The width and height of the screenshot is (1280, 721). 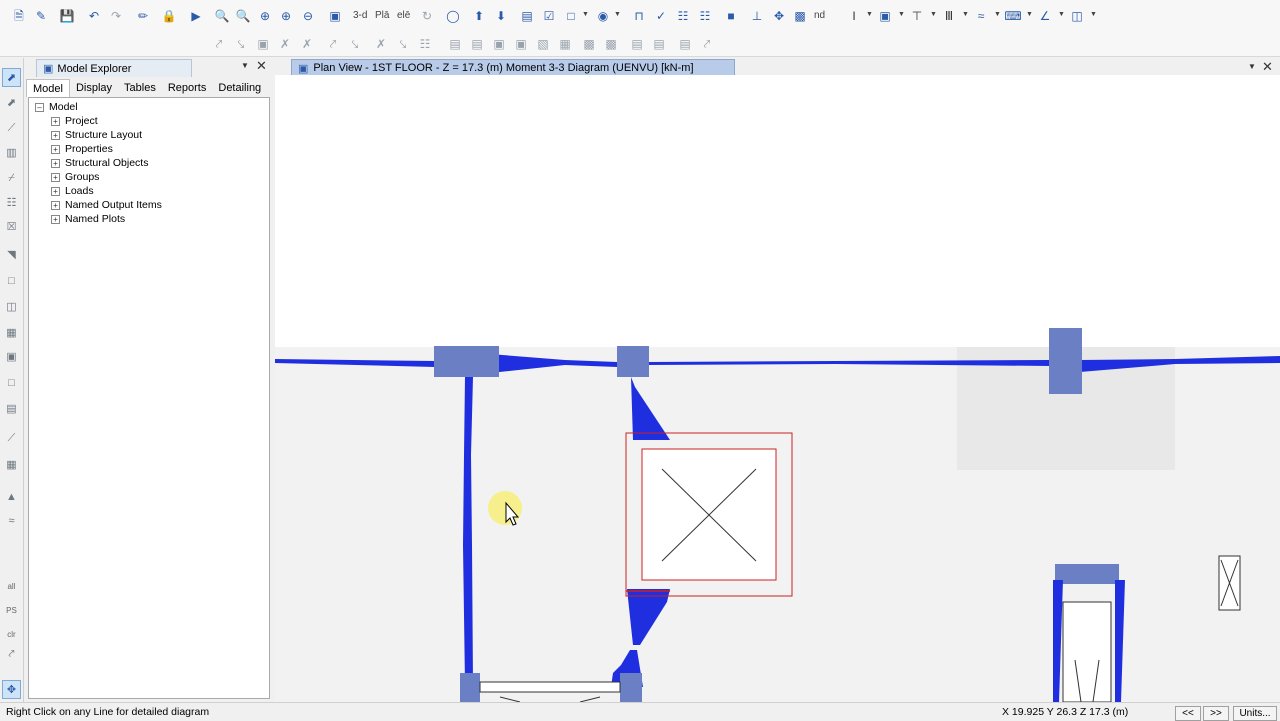 What do you see at coordinates (11, 77) in the screenshot?
I see `pointer-select-icon: ⬈` at bounding box center [11, 77].